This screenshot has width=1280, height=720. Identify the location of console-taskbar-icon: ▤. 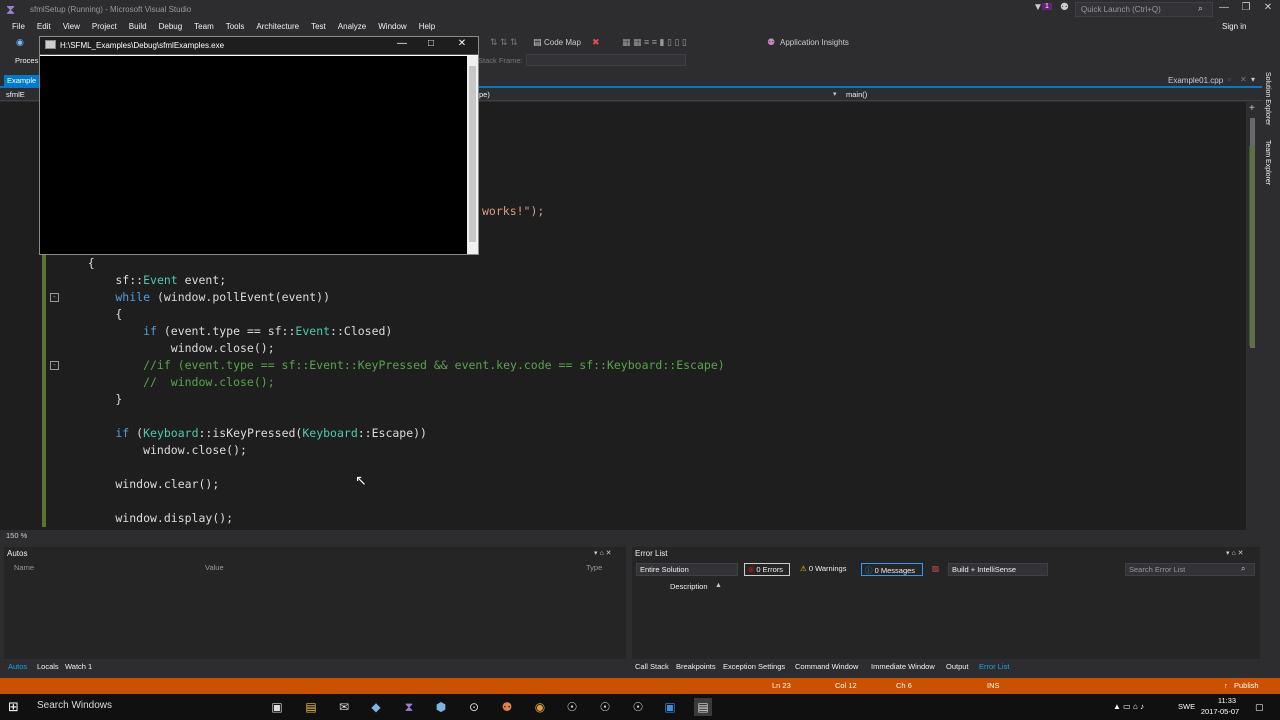
(703, 707).